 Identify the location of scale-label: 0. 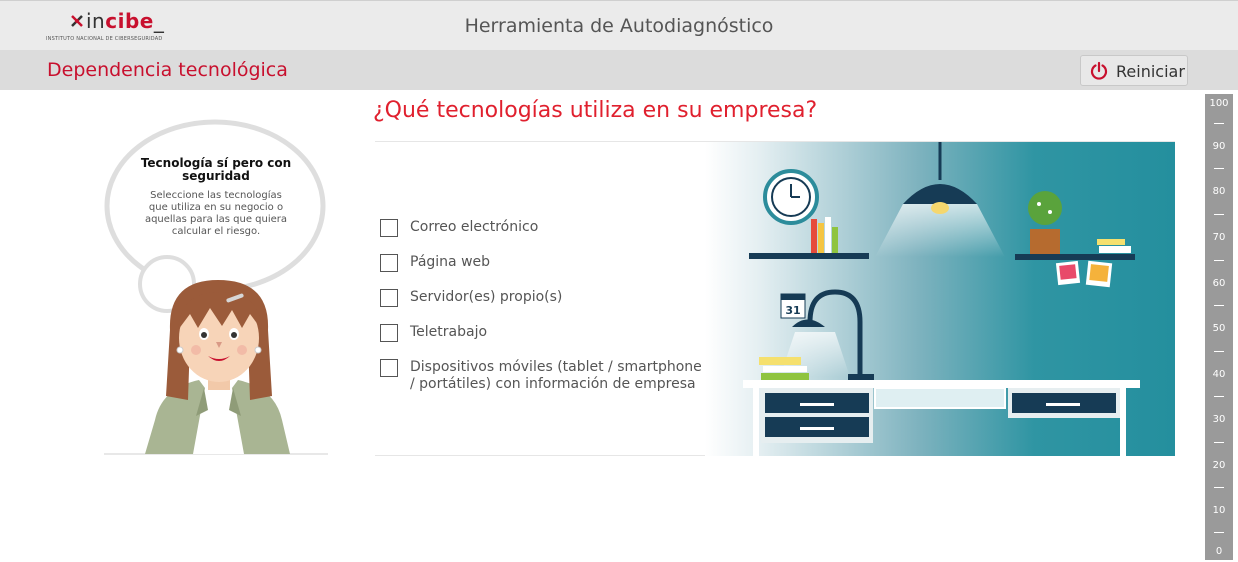
(1219, 551).